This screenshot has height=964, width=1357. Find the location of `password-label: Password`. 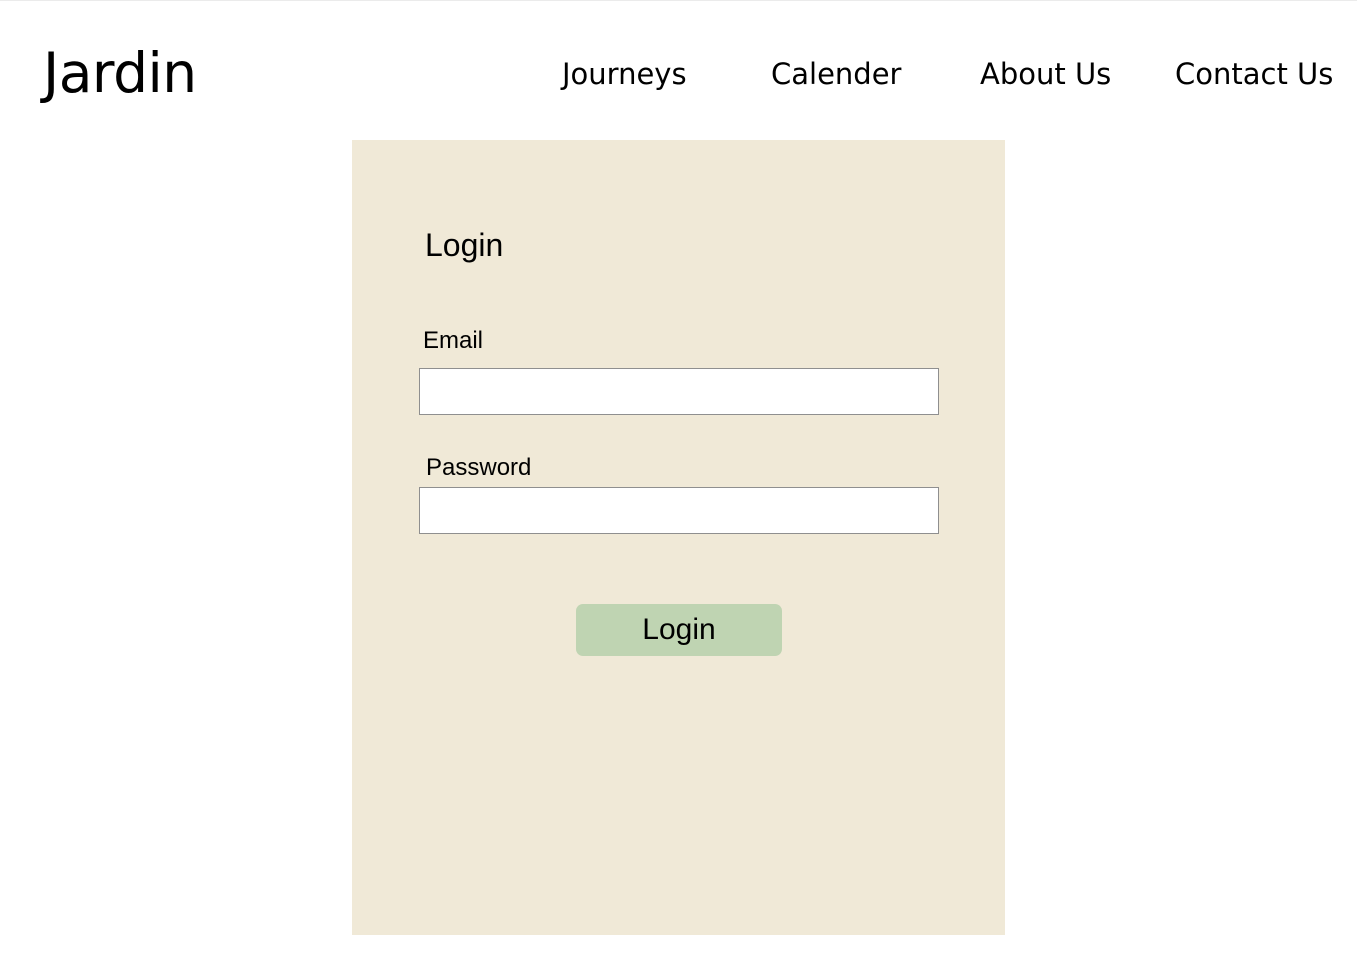

password-label: Password is located at coordinates (479, 467).